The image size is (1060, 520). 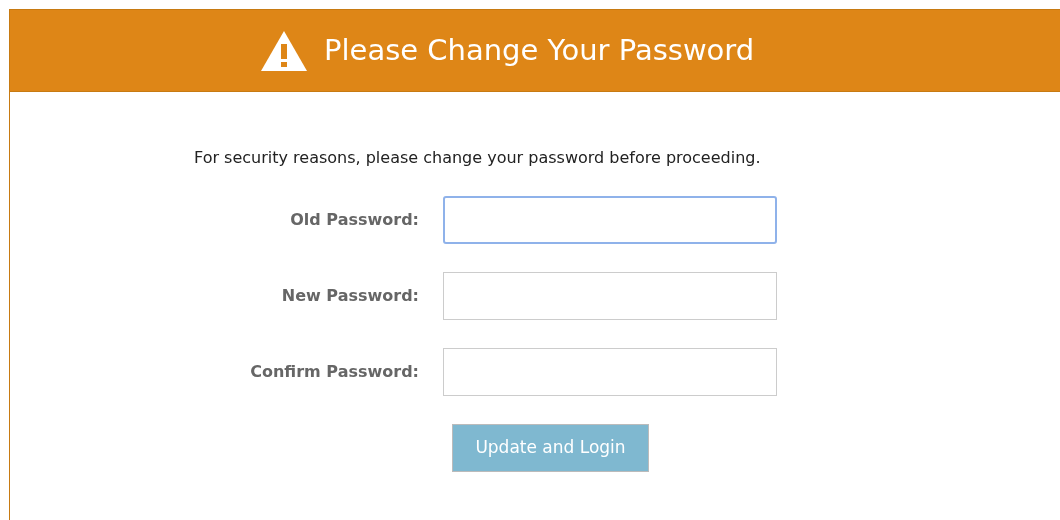 I want to click on dialog-title: Please Change Your Password, so click(x=539, y=50).